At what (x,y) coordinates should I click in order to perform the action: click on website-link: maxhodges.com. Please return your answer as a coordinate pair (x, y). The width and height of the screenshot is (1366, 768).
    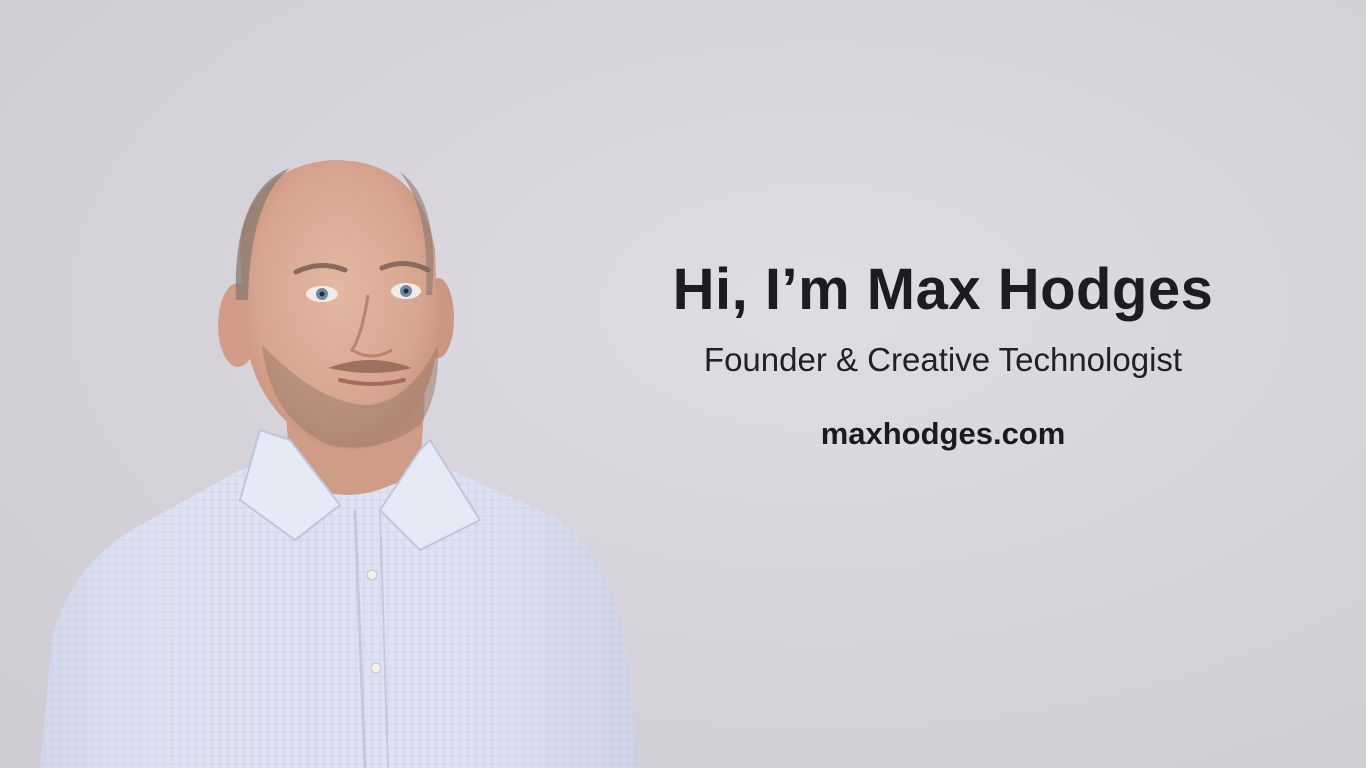
    Looking at the image, I should click on (943, 434).